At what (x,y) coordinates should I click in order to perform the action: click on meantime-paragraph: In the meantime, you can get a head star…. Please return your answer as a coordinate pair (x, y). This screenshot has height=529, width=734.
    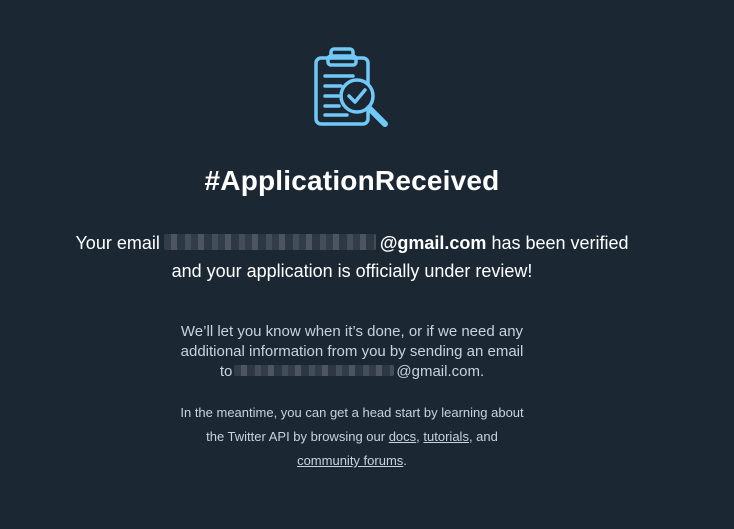
    Looking at the image, I should click on (352, 437).